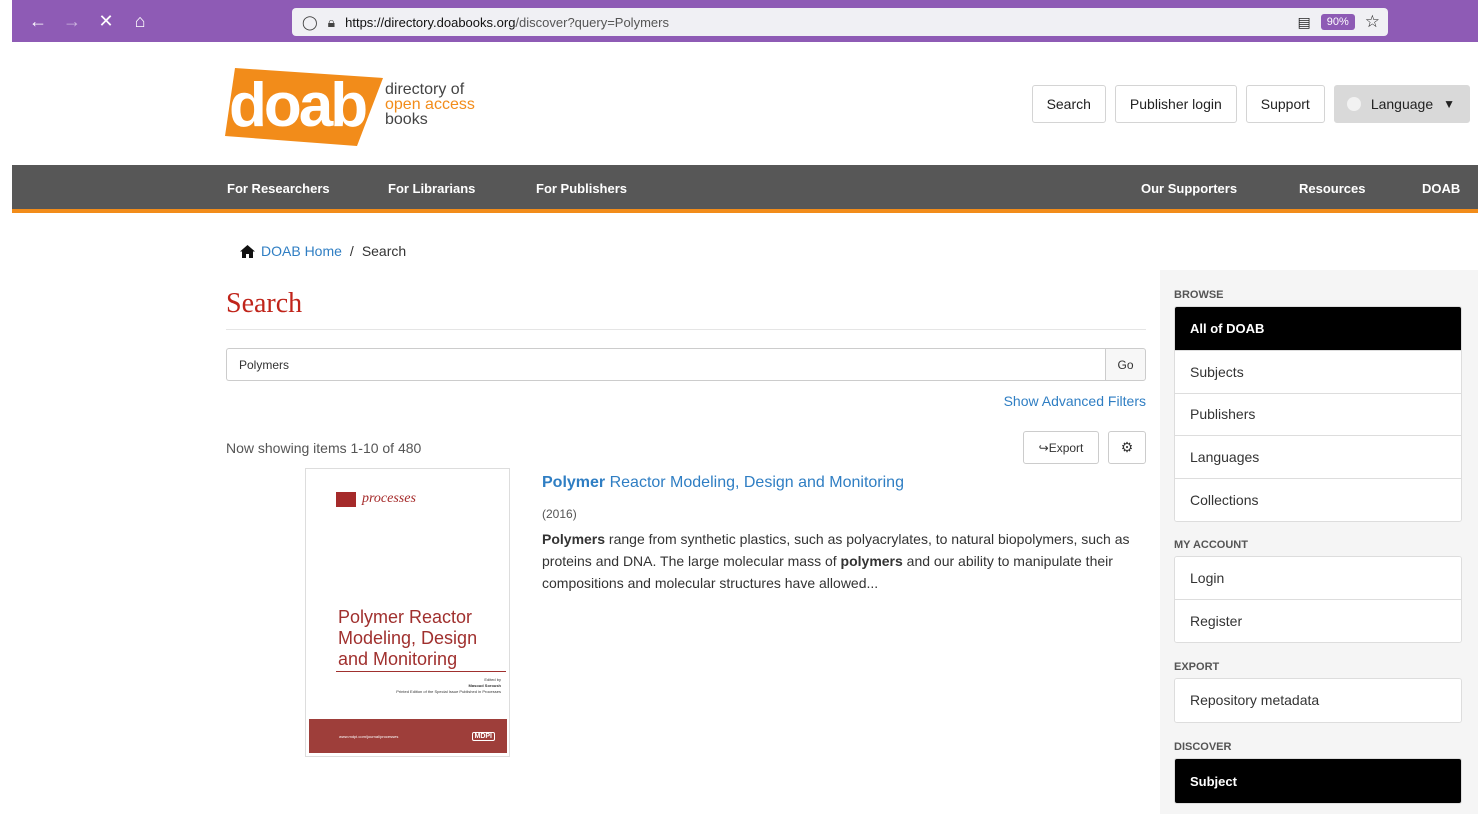  I want to click on breadcrumb: DOAB Home / Search, so click(323, 251).